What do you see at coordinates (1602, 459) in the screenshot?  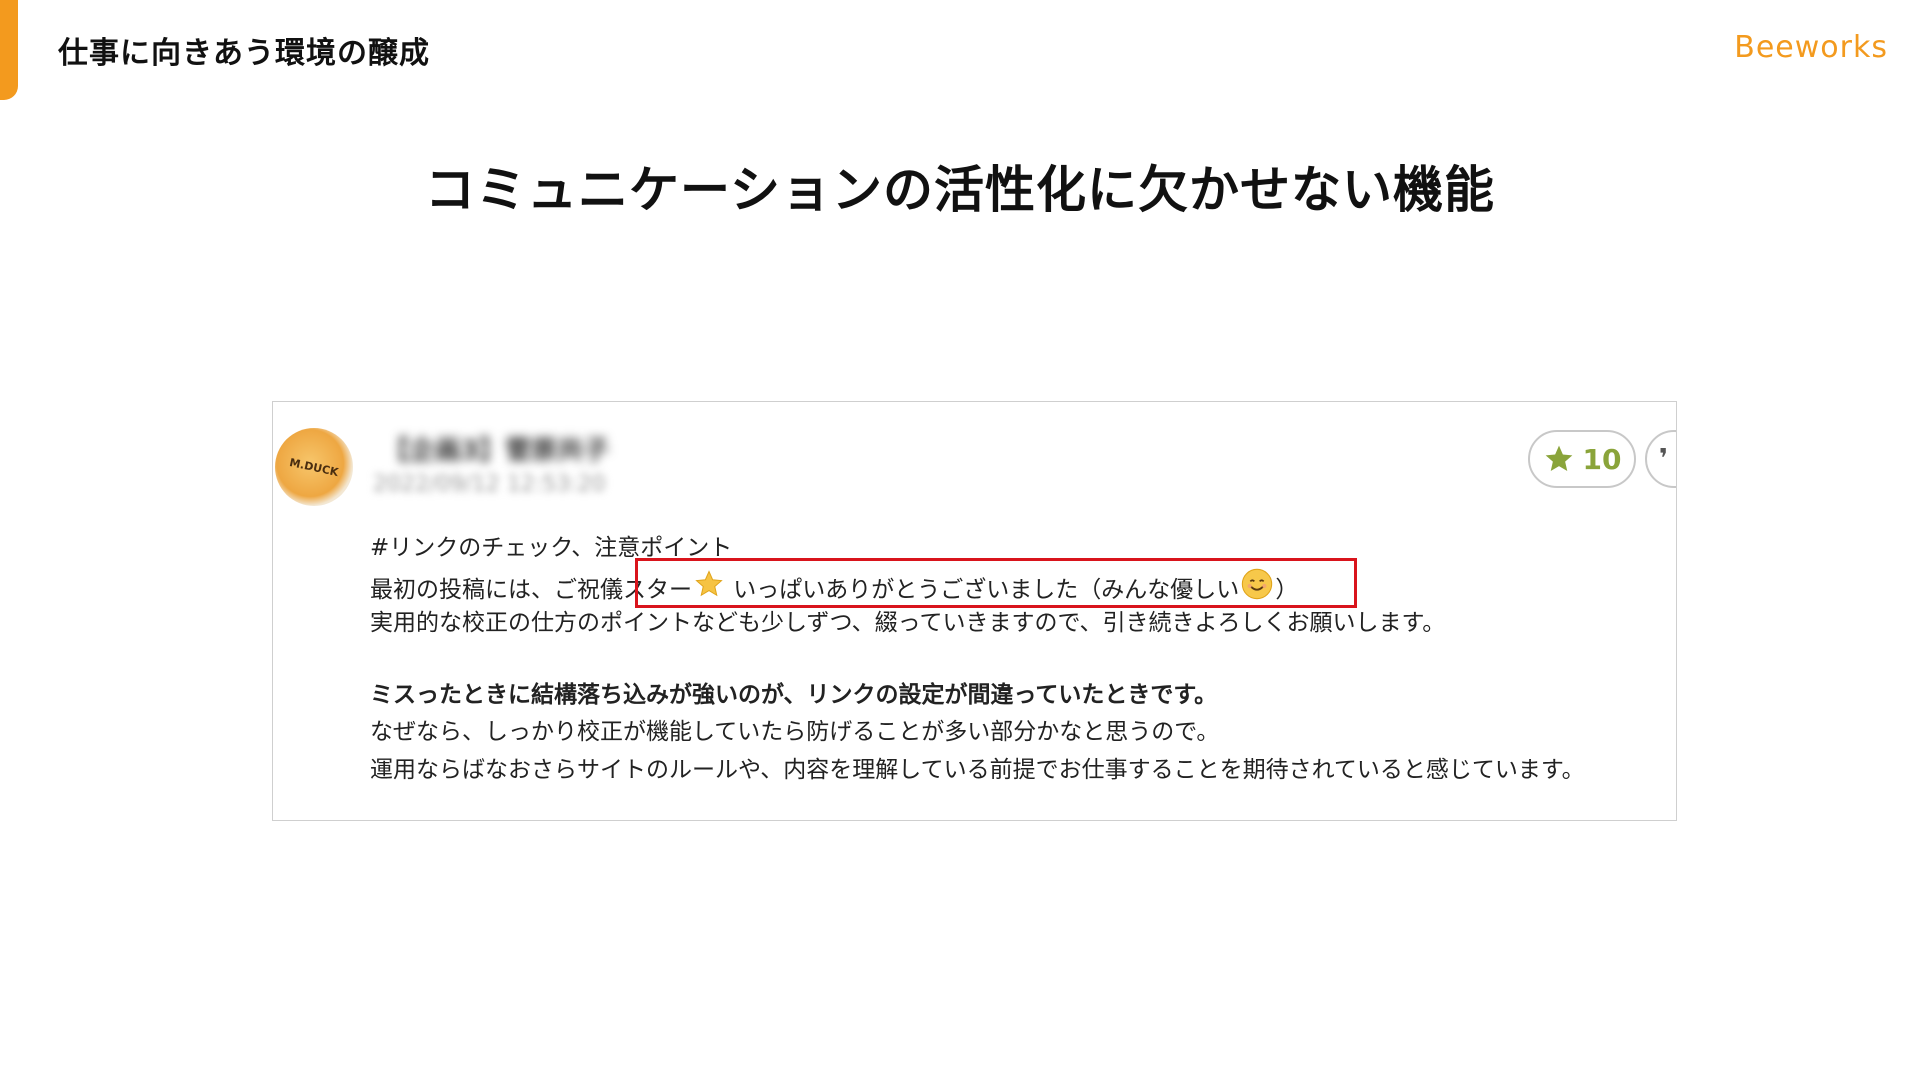 I see `star-count: 10` at bounding box center [1602, 459].